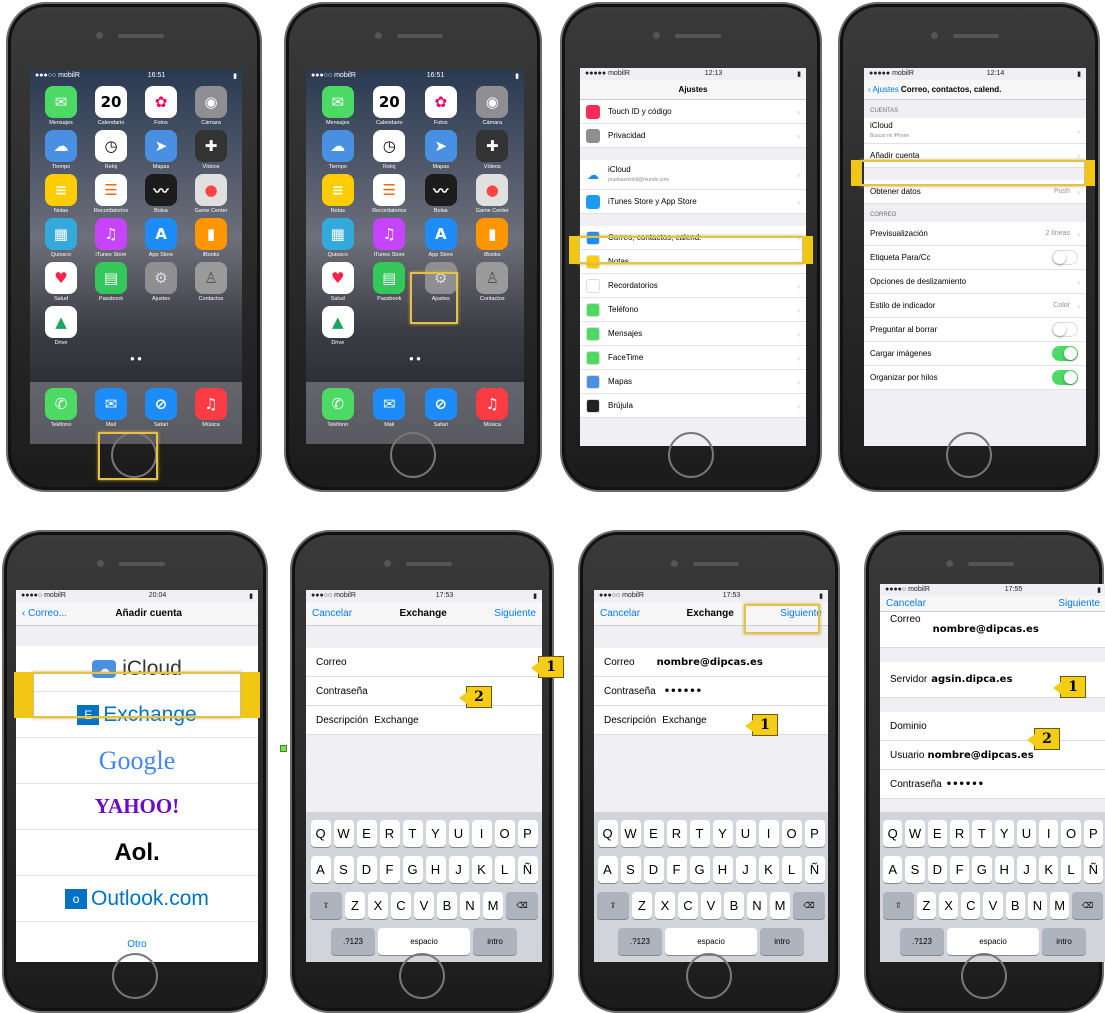 The height and width of the screenshot is (1013, 1105). I want to click on mail-option-row: Opciones de deslizamiento ›, so click(975, 282).